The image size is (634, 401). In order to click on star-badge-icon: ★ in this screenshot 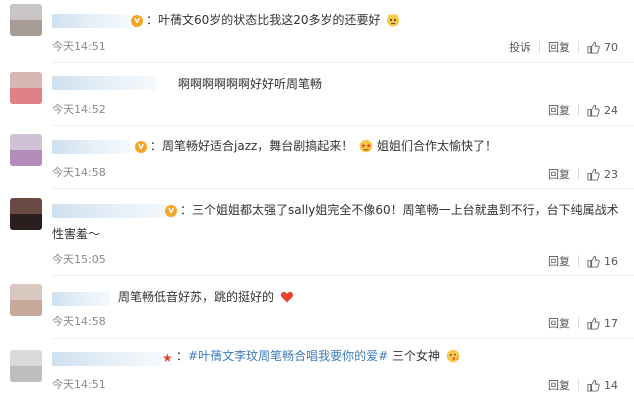, I will do `click(167, 358)`.